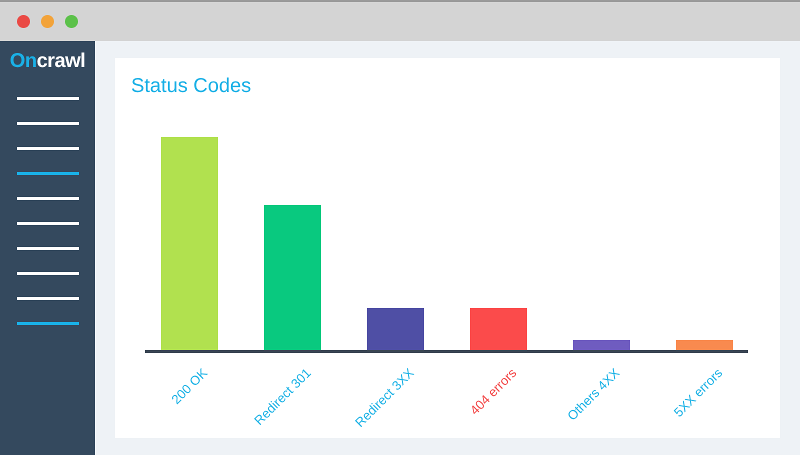 The height and width of the screenshot is (455, 800). Describe the element at coordinates (190, 386) in the screenshot. I see `bar-label: 200 OK` at that location.